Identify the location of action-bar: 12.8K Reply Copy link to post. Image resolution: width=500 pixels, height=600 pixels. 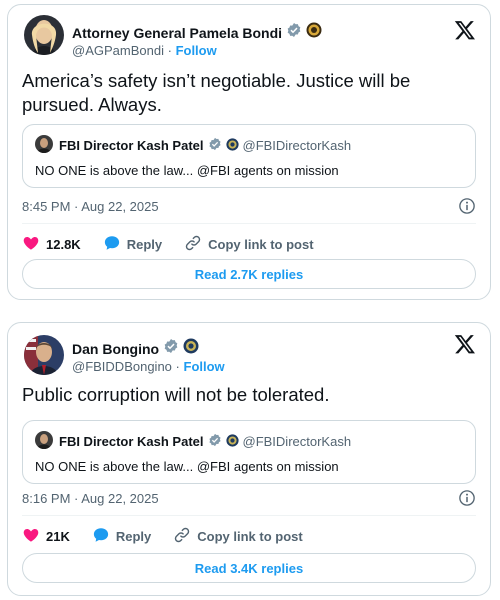
(249, 244).